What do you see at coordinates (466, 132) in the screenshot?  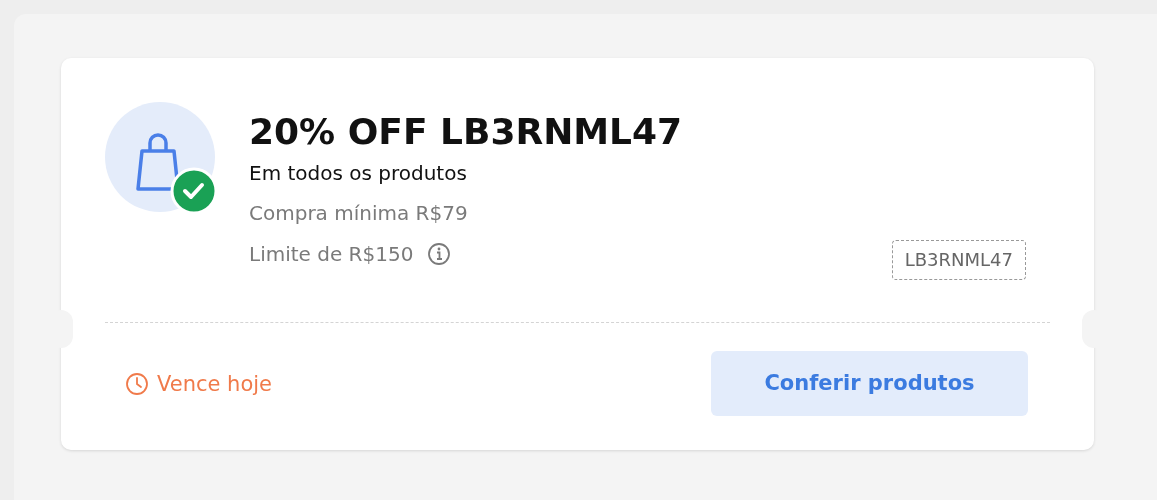 I see `coupon-title: 20% OFF LB3RNML47` at bounding box center [466, 132].